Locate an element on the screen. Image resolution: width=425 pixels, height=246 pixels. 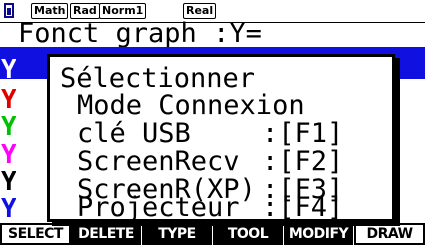
graph-function-y1: Y1 is located at coordinates (8, 70).